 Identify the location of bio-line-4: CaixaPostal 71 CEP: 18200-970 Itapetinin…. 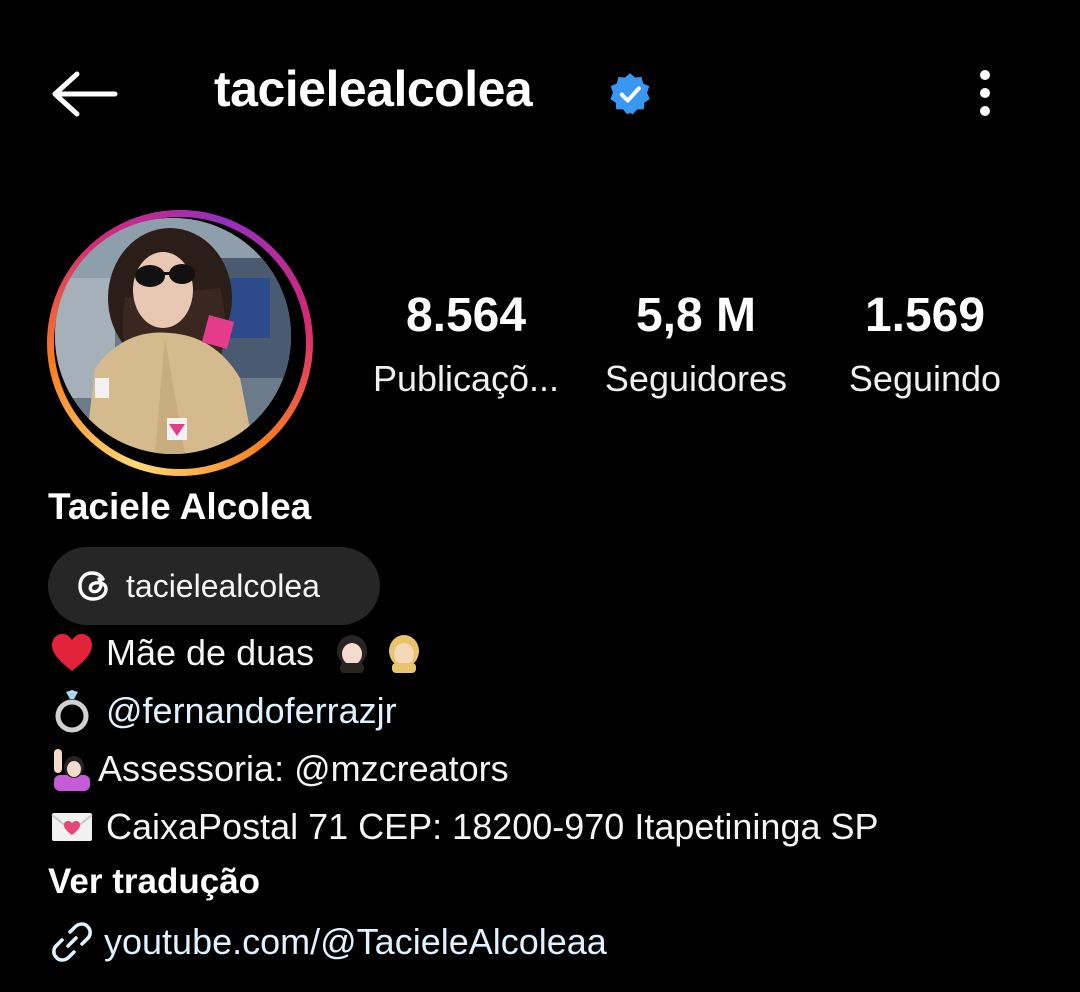
(463, 827).